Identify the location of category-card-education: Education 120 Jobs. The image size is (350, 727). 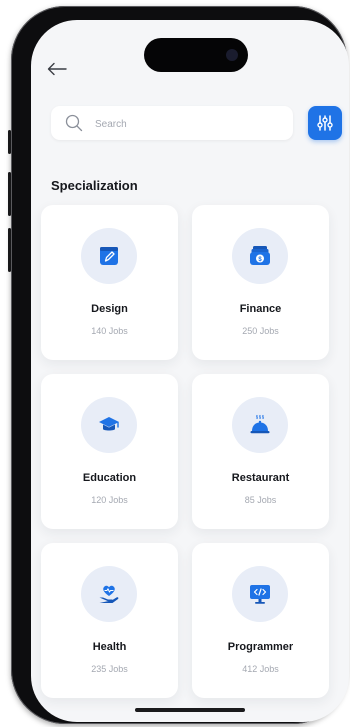
(109, 451).